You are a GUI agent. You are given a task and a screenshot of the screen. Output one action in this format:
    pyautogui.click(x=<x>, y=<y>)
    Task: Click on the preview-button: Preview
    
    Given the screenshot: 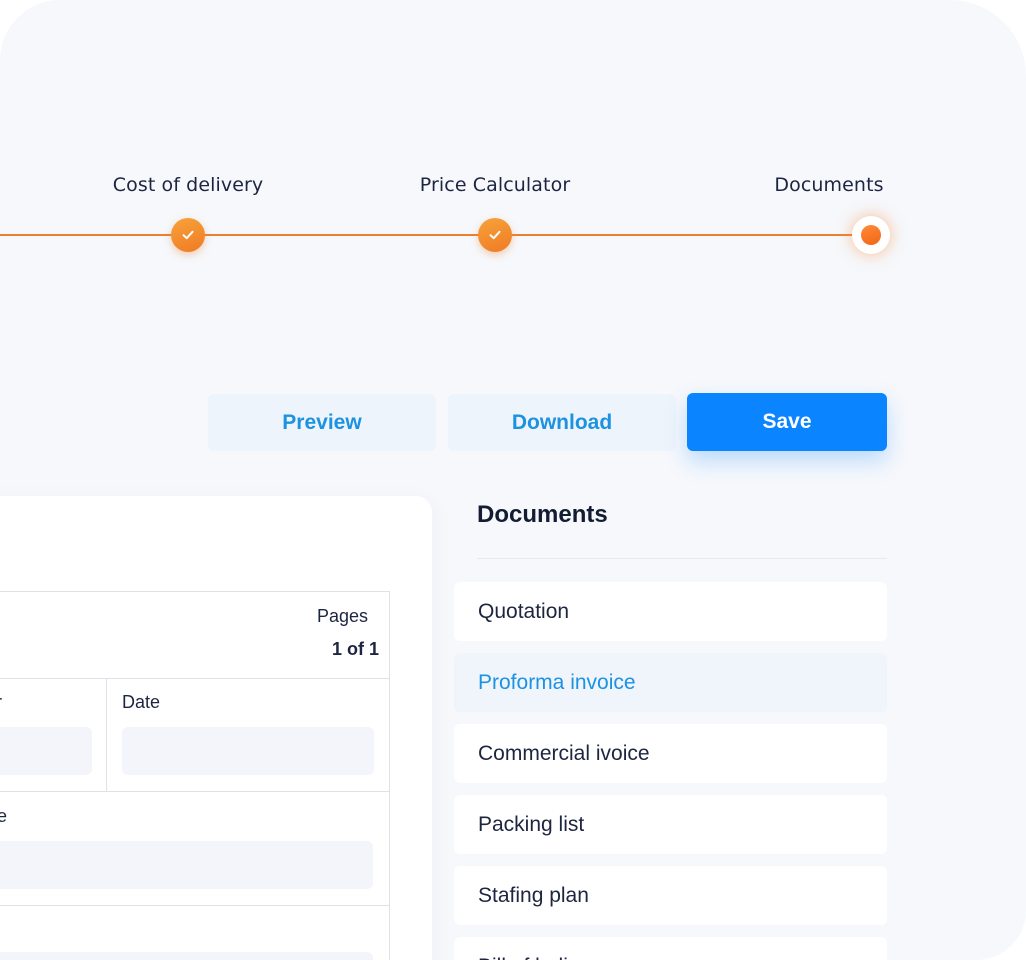 What is the action you would take?
    pyautogui.click(x=322, y=422)
    